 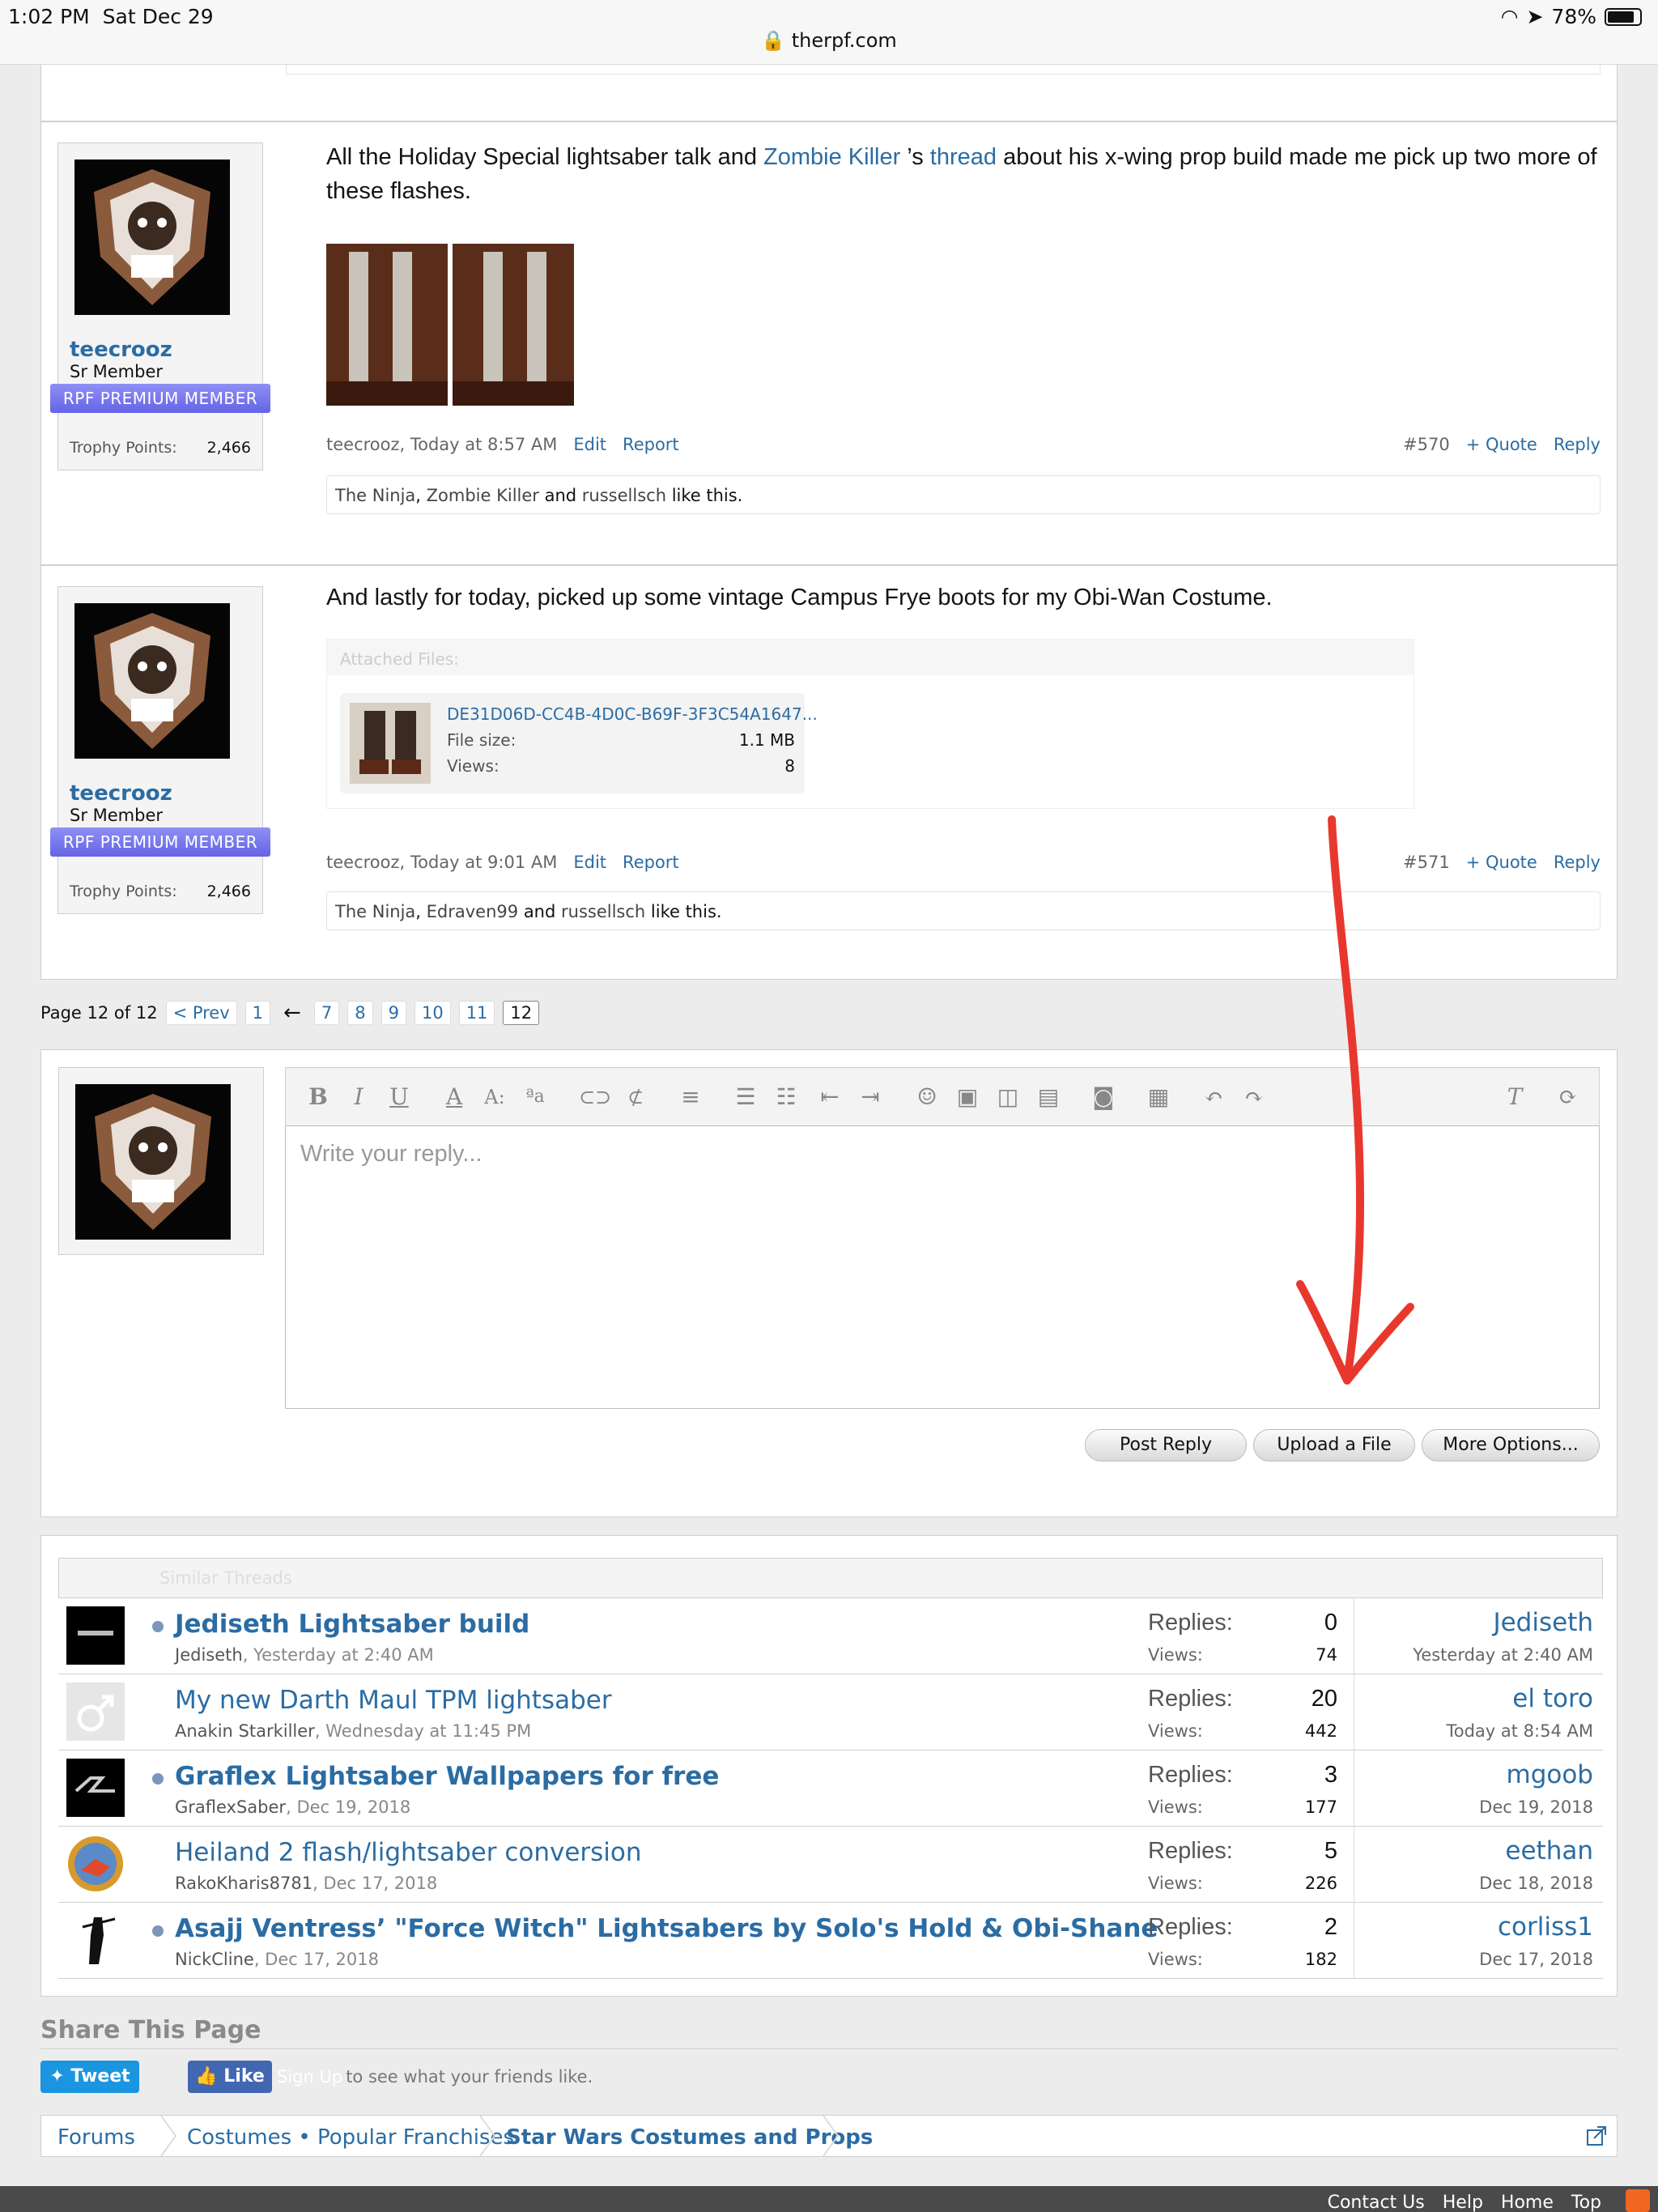 What do you see at coordinates (352, 1624) in the screenshot?
I see `thread-title: Jediseth Lightsaber build` at bounding box center [352, 1624].